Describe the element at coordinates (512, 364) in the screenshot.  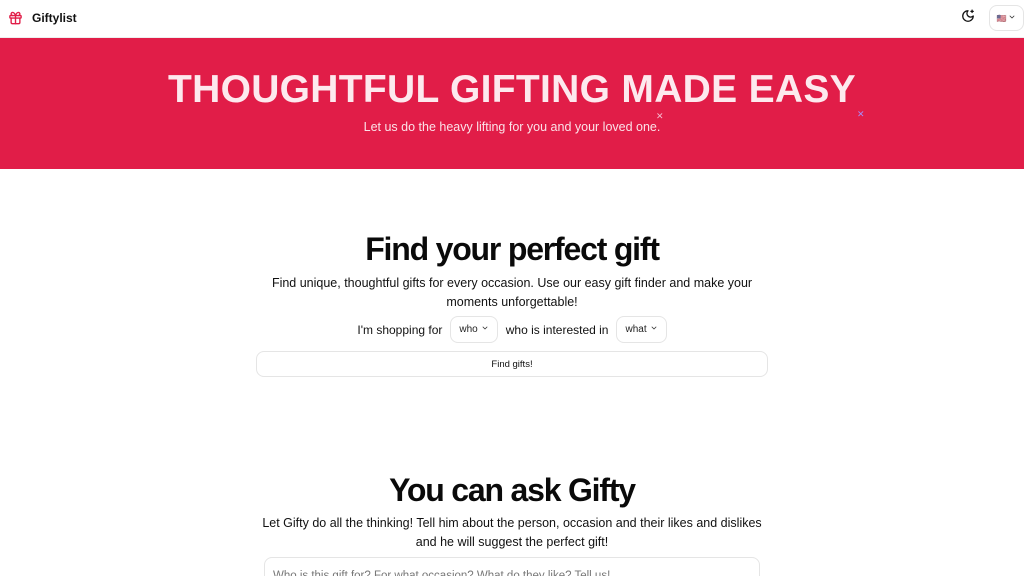
I see `find-gifts-button: Find gifts!` at that location.